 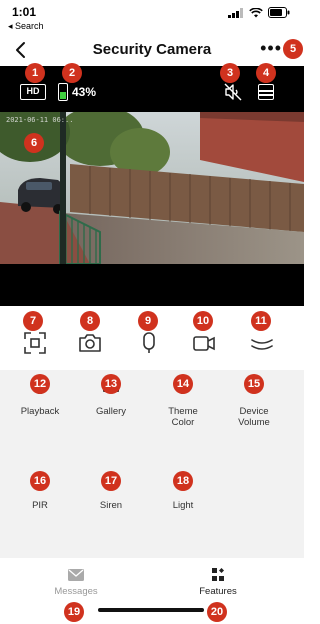 I want to click on tab-label-features: Features, so click(x=218, y=591).